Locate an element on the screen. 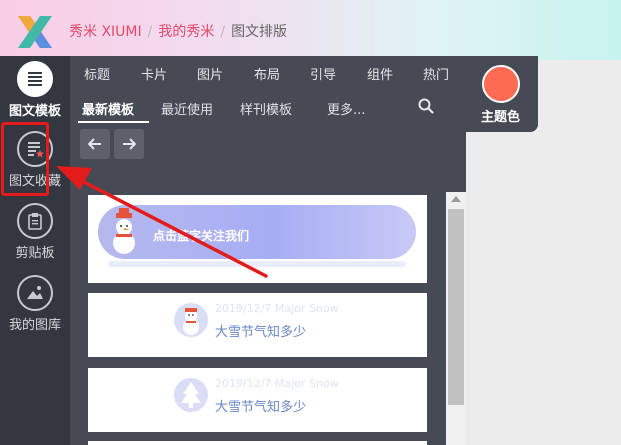 The height and width of the screenshot is (445, 621). annotation-highlight-box is located at coordinates (25, 159).